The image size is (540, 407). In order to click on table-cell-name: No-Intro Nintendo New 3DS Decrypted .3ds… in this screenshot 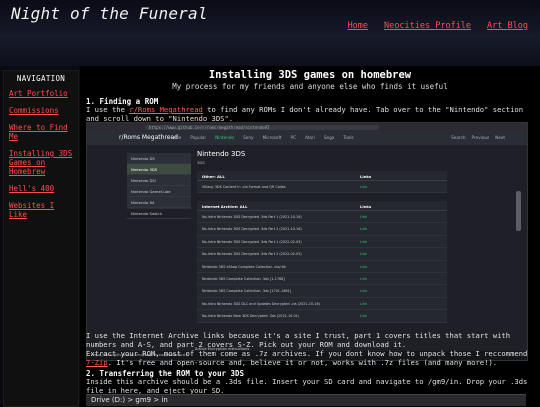, I will do `click(251, 316)`.